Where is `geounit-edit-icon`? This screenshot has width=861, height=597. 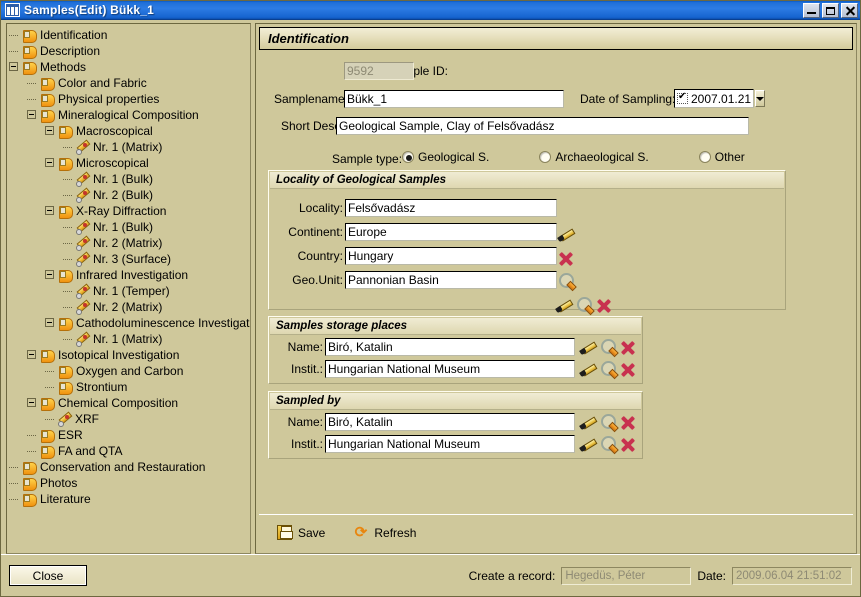
geounit-edit-icon is located at coordinates (564, 305).